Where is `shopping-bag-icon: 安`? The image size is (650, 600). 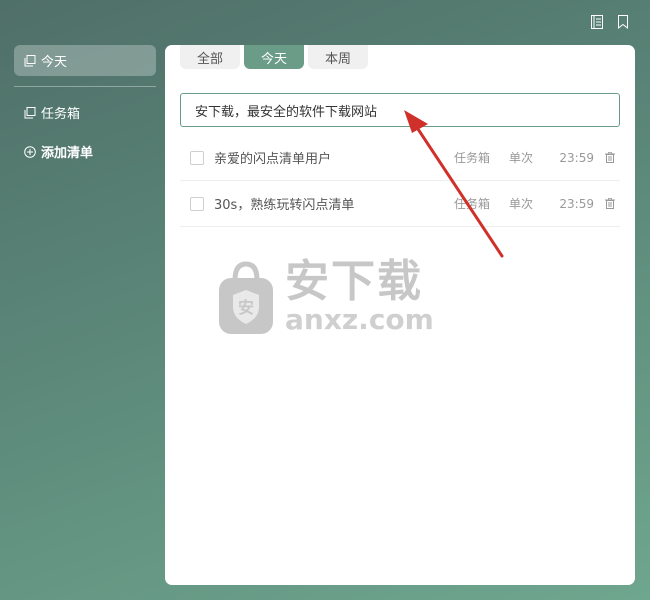
shopping-bag-icon: 安 is located at coordinates (246, 297).